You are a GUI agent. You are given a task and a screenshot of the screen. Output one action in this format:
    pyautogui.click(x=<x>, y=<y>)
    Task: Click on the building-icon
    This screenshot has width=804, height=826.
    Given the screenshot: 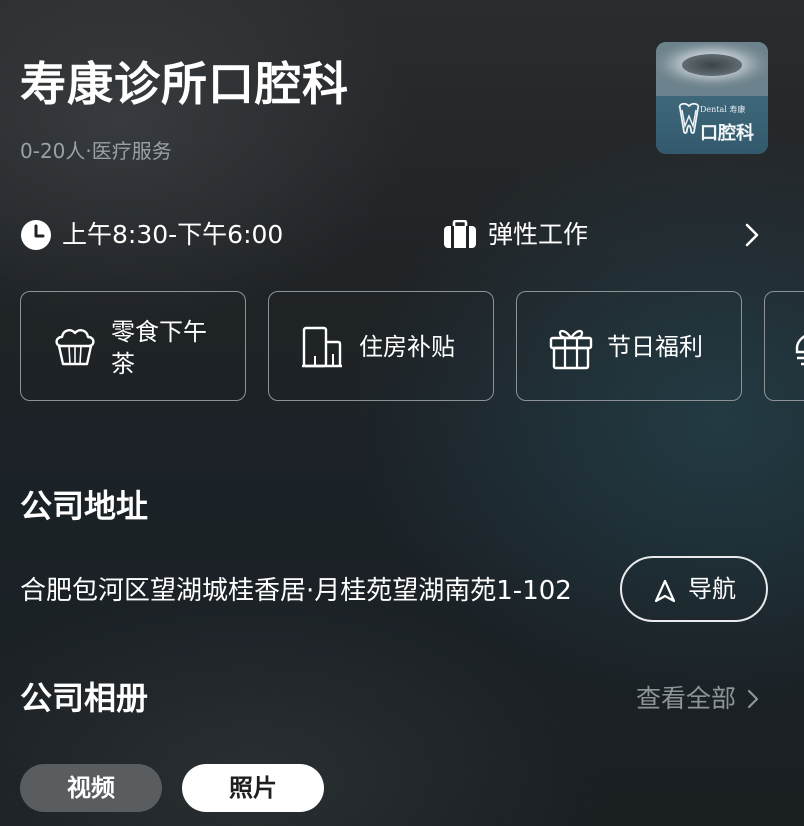 What is the action you would take?
    pyautogui.click(x=322, y=347)
    